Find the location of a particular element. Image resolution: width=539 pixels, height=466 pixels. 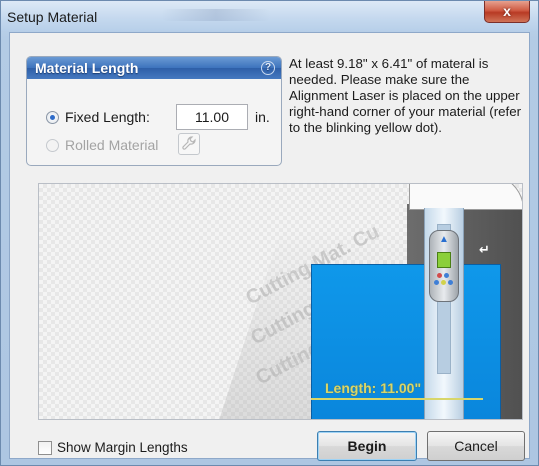

length-label: Length: 11.00" is located at coordinates (373, 388).